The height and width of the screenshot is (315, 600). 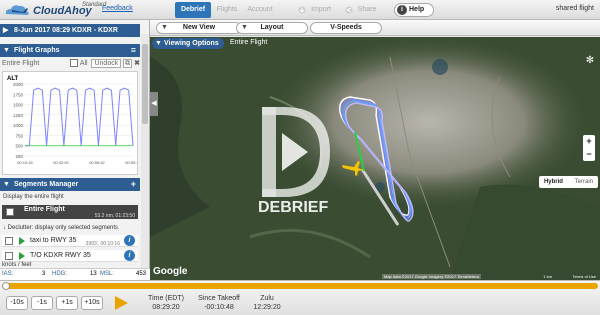 I want to click on timeline-slider, so click(x=300, y=286).